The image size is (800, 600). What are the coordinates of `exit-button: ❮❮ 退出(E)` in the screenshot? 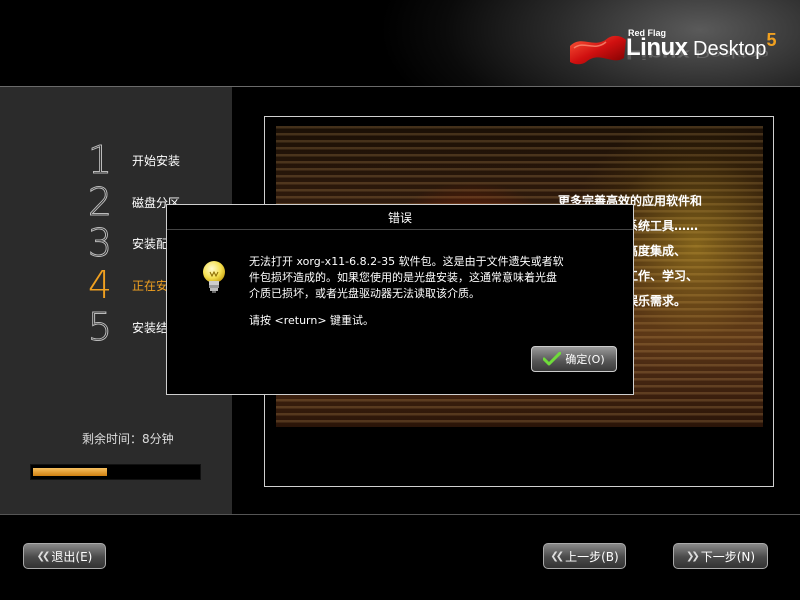 It's located at (64, 556).